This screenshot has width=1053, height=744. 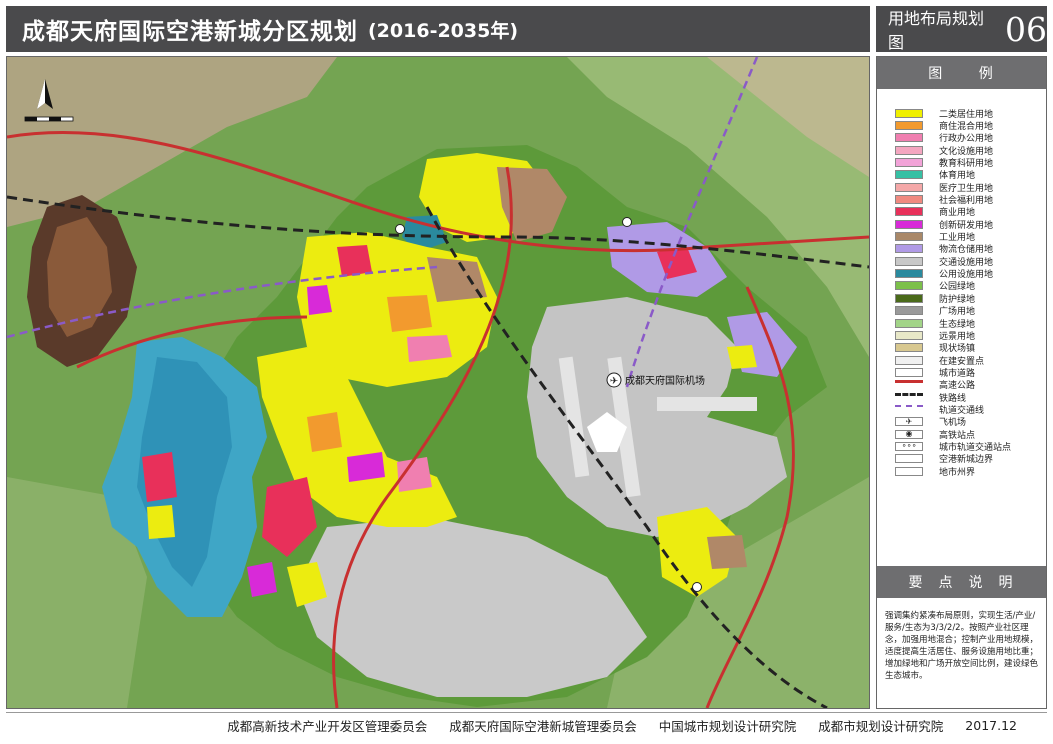 I want to click on map-title-bar: 用地布局规划图 06, so click(x=961, y=29).